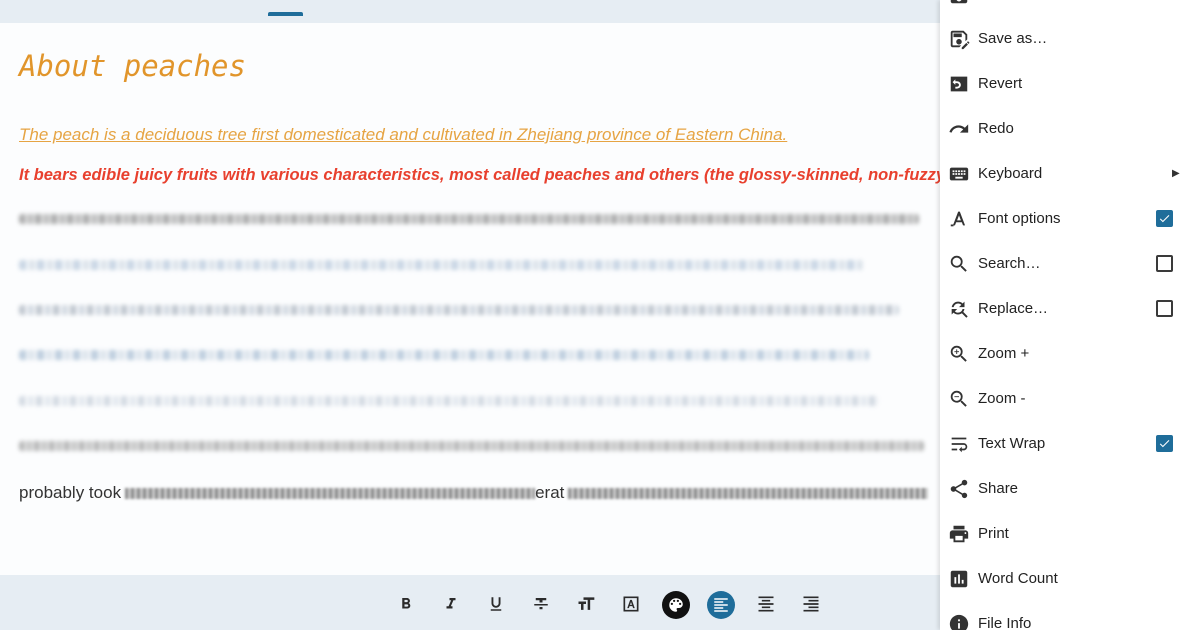 The width and height of the screenshot is (1200, 630). Describe the element at coordinates (959, 533) in the screenshot. I see `print-icon` at that location.